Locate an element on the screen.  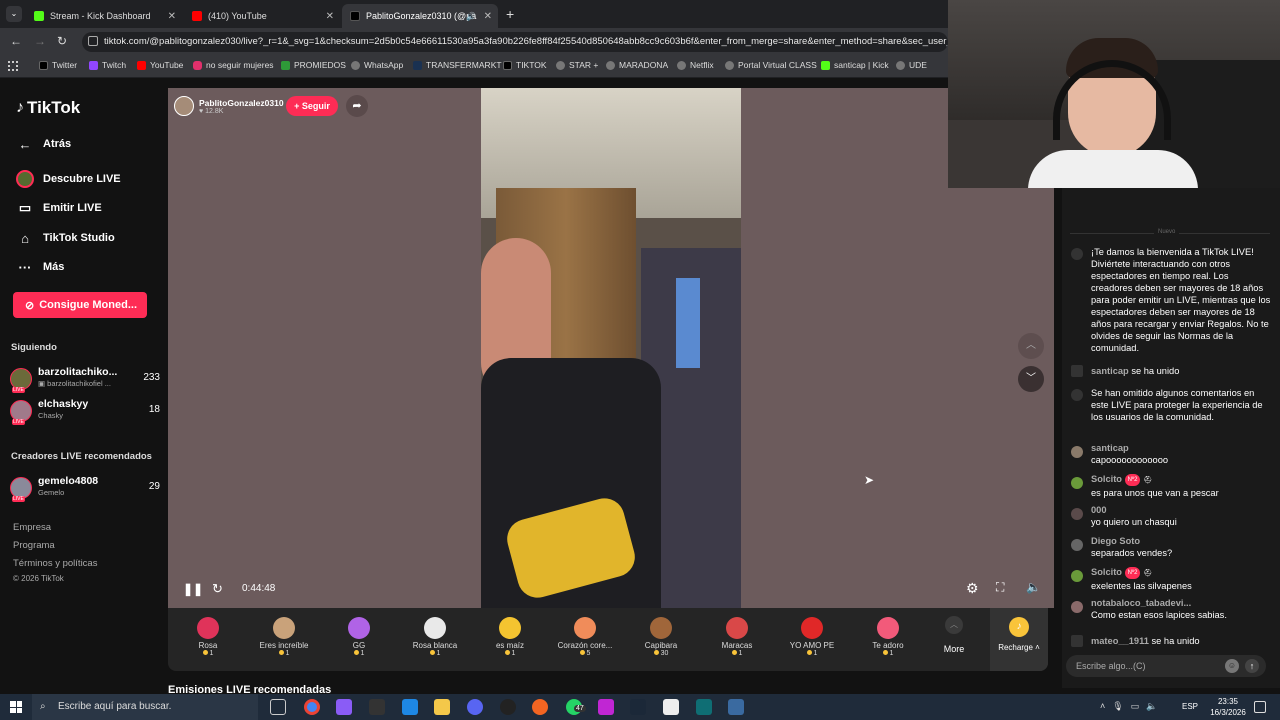
bookmark-maradona: MARADONA is located at coordinates (637, 65).